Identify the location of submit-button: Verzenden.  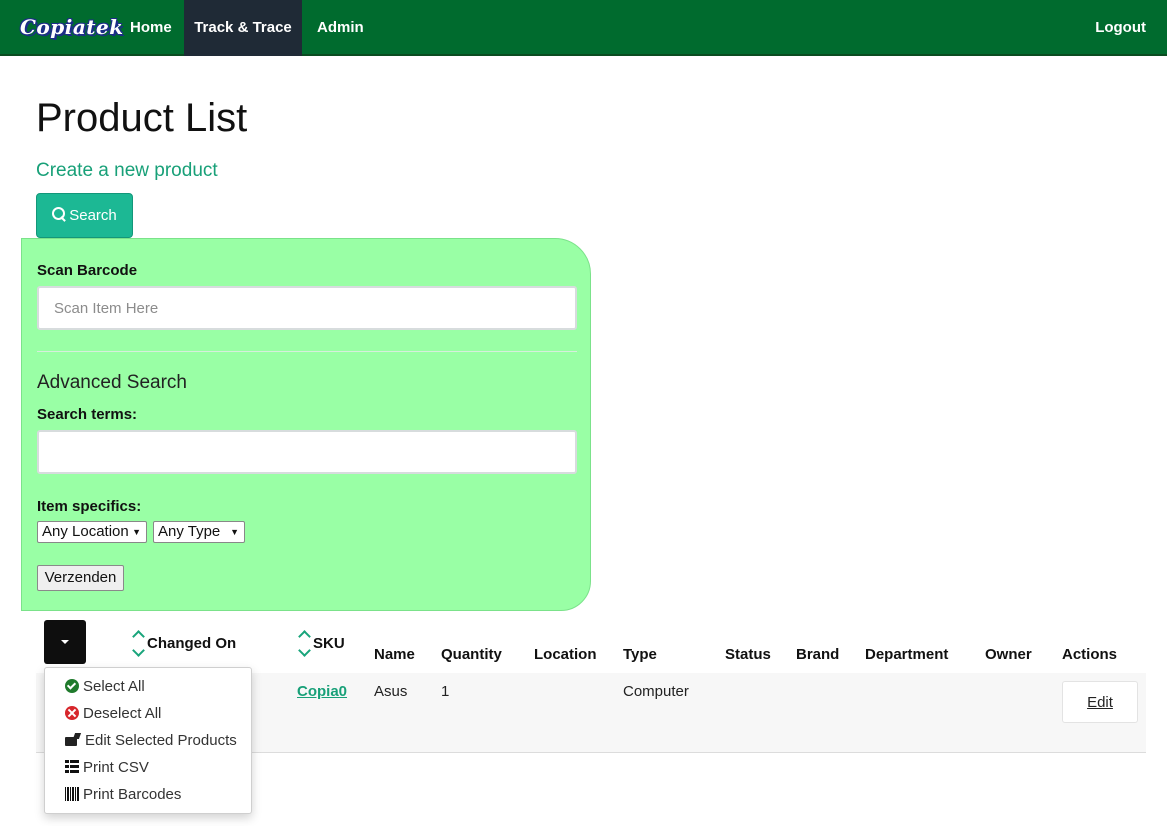
(80, 578).